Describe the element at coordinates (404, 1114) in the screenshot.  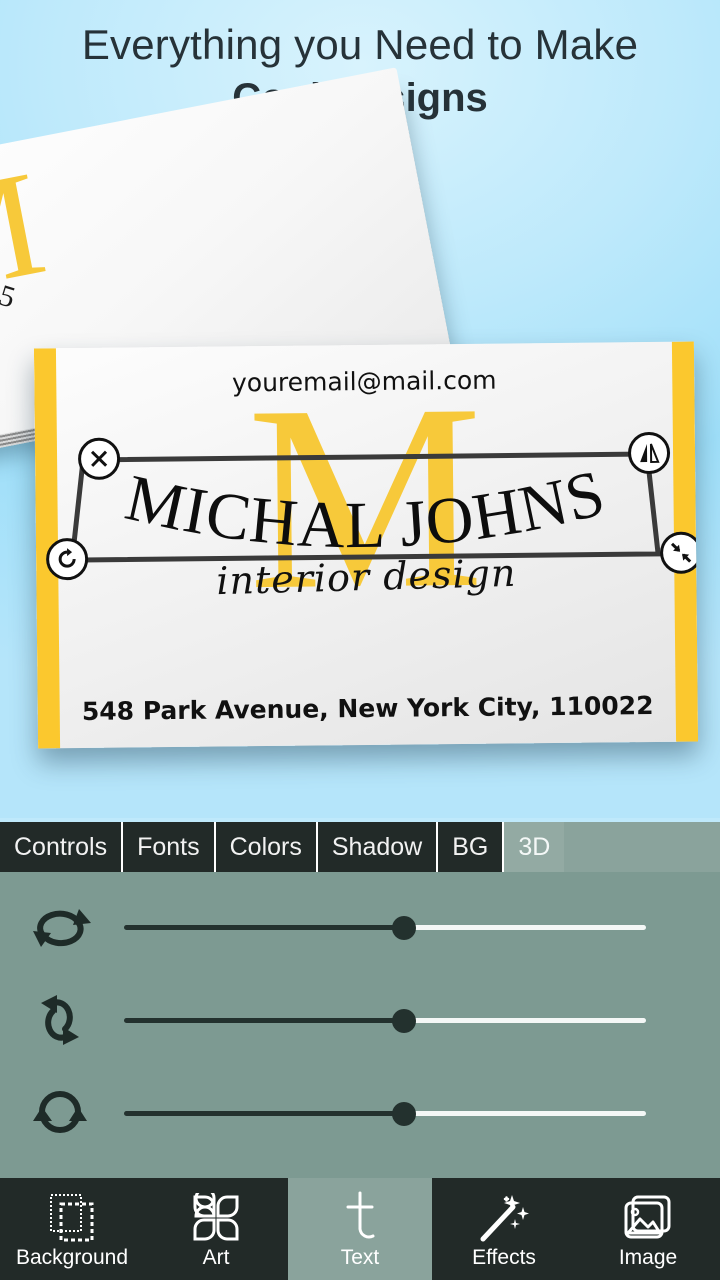
I see `rotate-z-thumb` at that location.